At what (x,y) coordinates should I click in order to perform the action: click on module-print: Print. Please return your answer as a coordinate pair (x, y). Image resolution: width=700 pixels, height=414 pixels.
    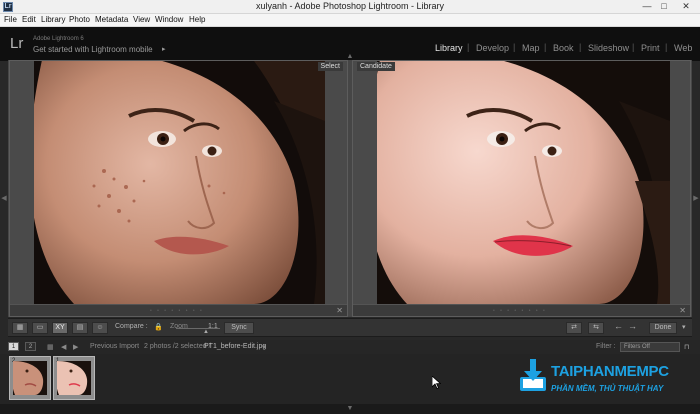
    Looking at the image, I should click on (650, 48).